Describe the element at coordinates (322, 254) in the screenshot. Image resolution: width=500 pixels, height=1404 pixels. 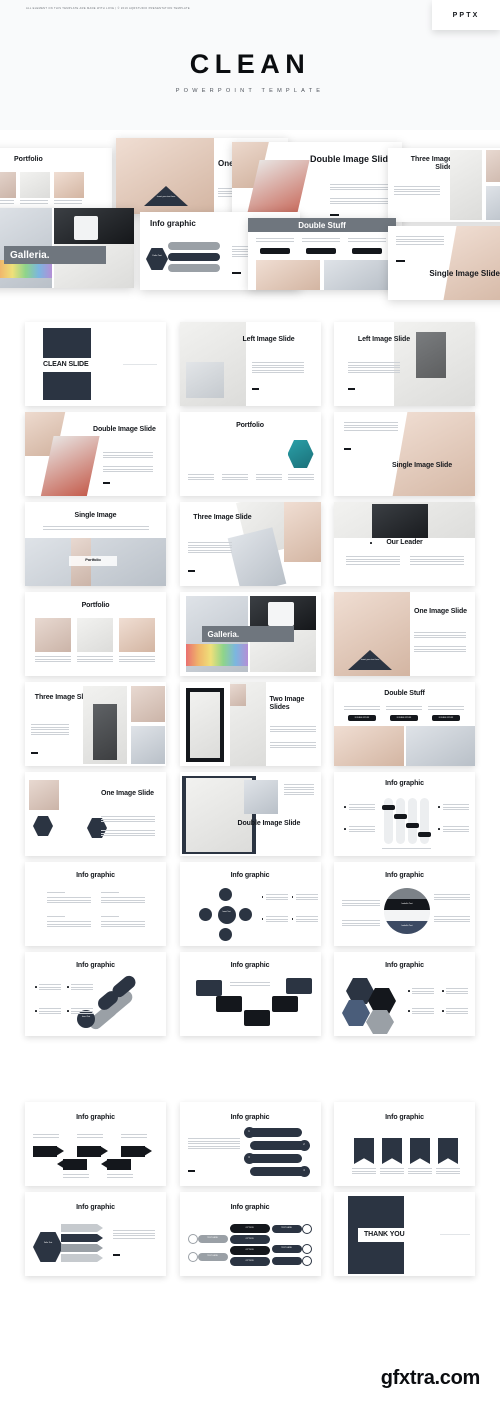
I see `montage-slide-double-stuff: Double Stuff` at that location.